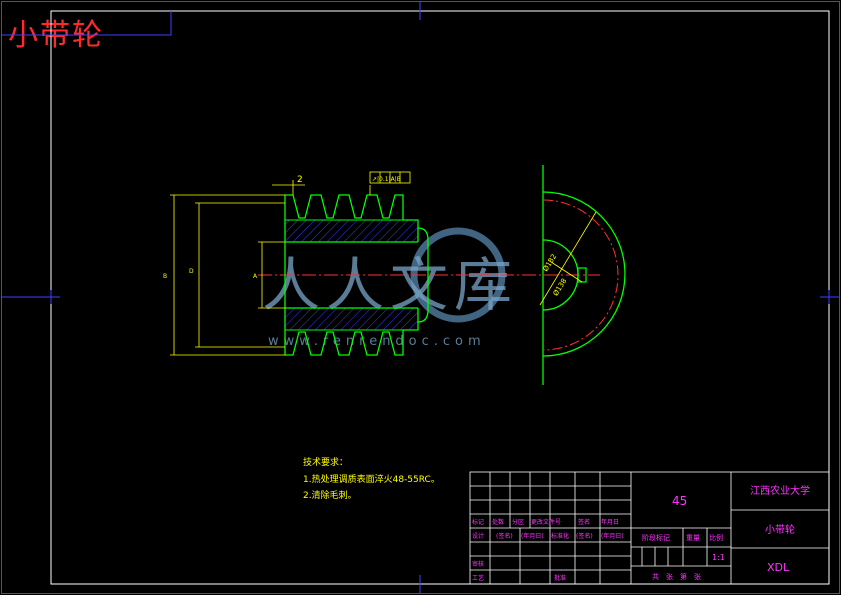  Describe the element at coordinates (679, 501) in the screenshot. I see `material: 45` at that location.